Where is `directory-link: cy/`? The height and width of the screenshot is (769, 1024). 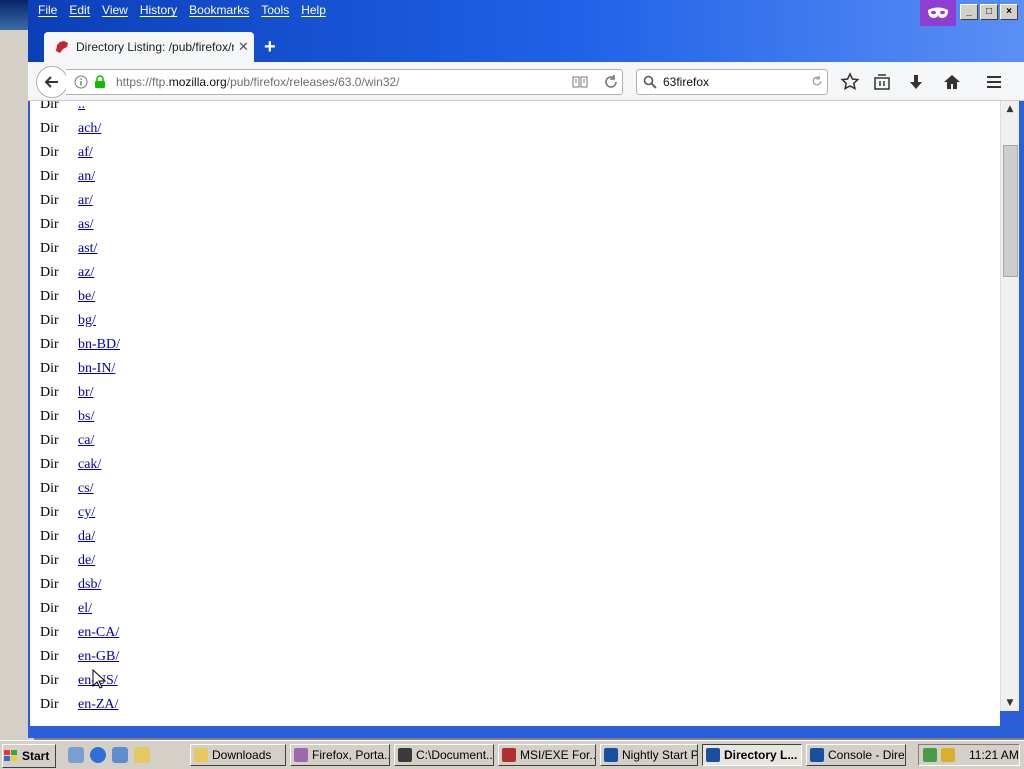
directory-link: cy/ is located at coordinates (86, 513).